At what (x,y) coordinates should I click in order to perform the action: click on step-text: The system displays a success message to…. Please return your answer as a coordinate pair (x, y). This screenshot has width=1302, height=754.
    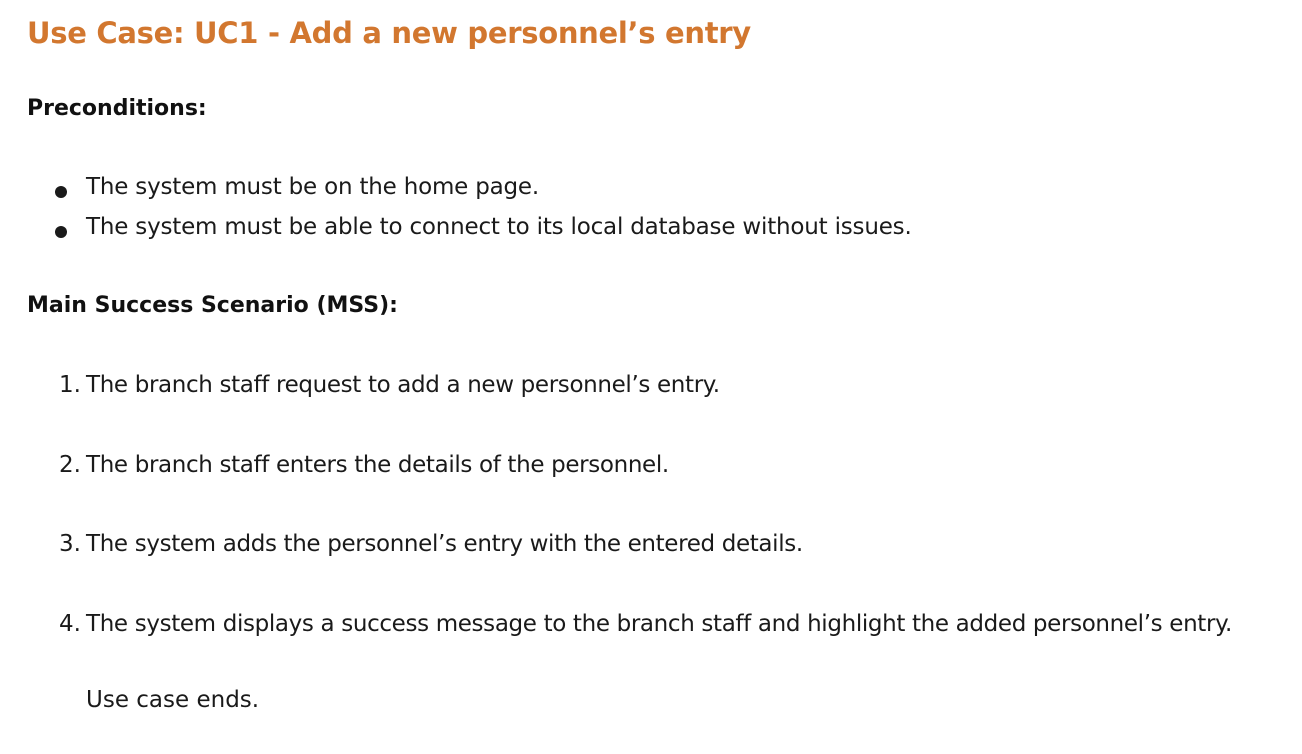
    Looking at the image, I should click on (659, 623).